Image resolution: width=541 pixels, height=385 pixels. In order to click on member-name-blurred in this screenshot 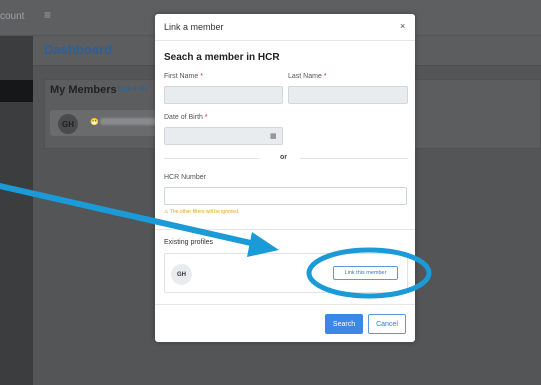, I will do `click(130, 121)`.